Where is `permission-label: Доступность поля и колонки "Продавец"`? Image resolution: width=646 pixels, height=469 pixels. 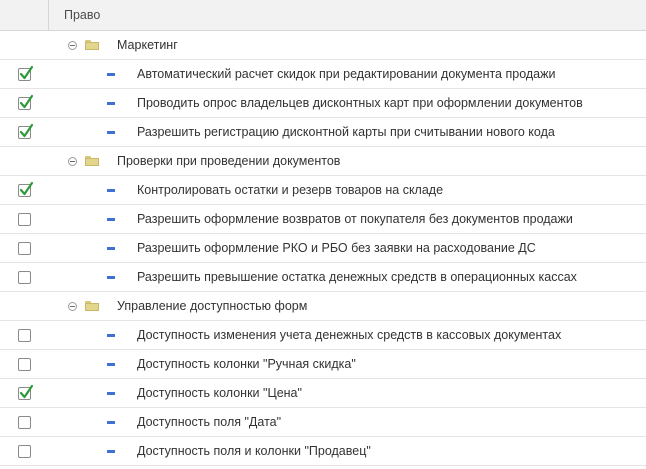
permission-label: Доступность поля и колонки "Продавец" is located at coordinates (254, 451).